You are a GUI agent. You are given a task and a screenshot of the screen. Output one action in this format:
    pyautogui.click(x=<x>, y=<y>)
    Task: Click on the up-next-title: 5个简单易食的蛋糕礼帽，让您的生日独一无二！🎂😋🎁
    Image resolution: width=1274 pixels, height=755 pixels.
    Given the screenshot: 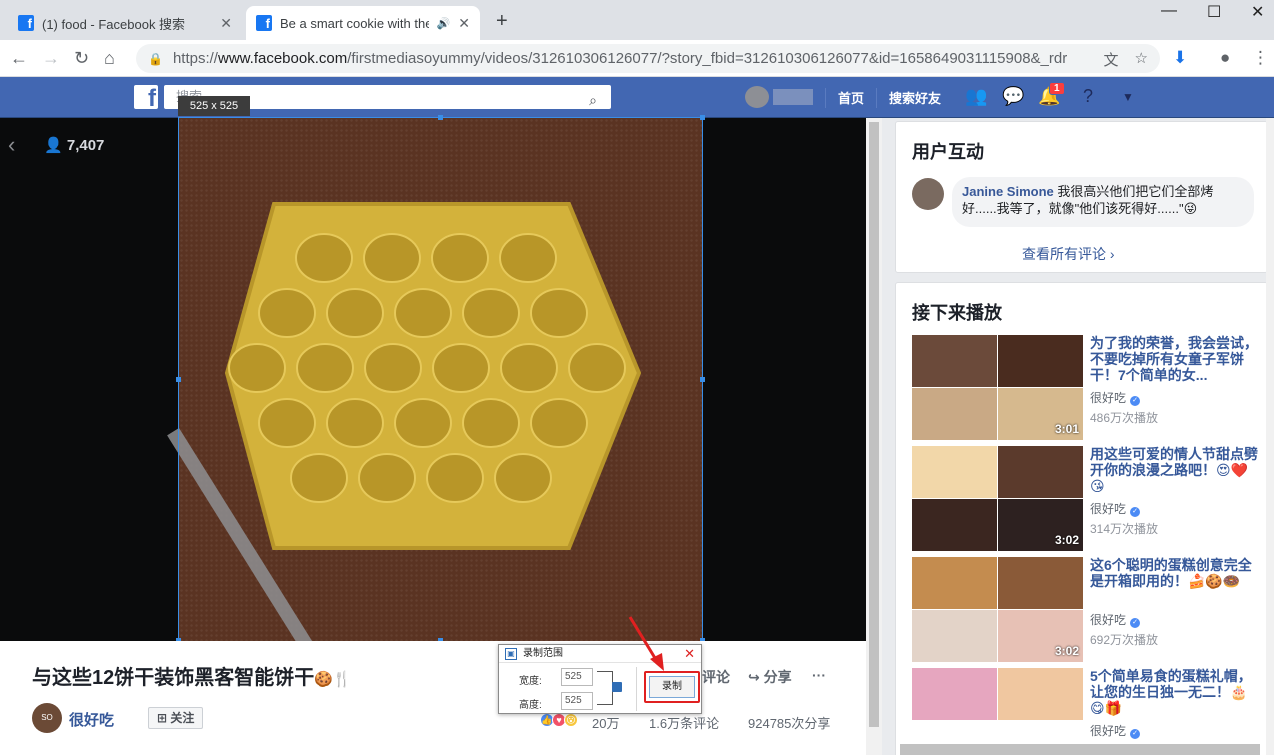 What is the action you would take?
    pyautogui.click(x=1175, y=692)
    